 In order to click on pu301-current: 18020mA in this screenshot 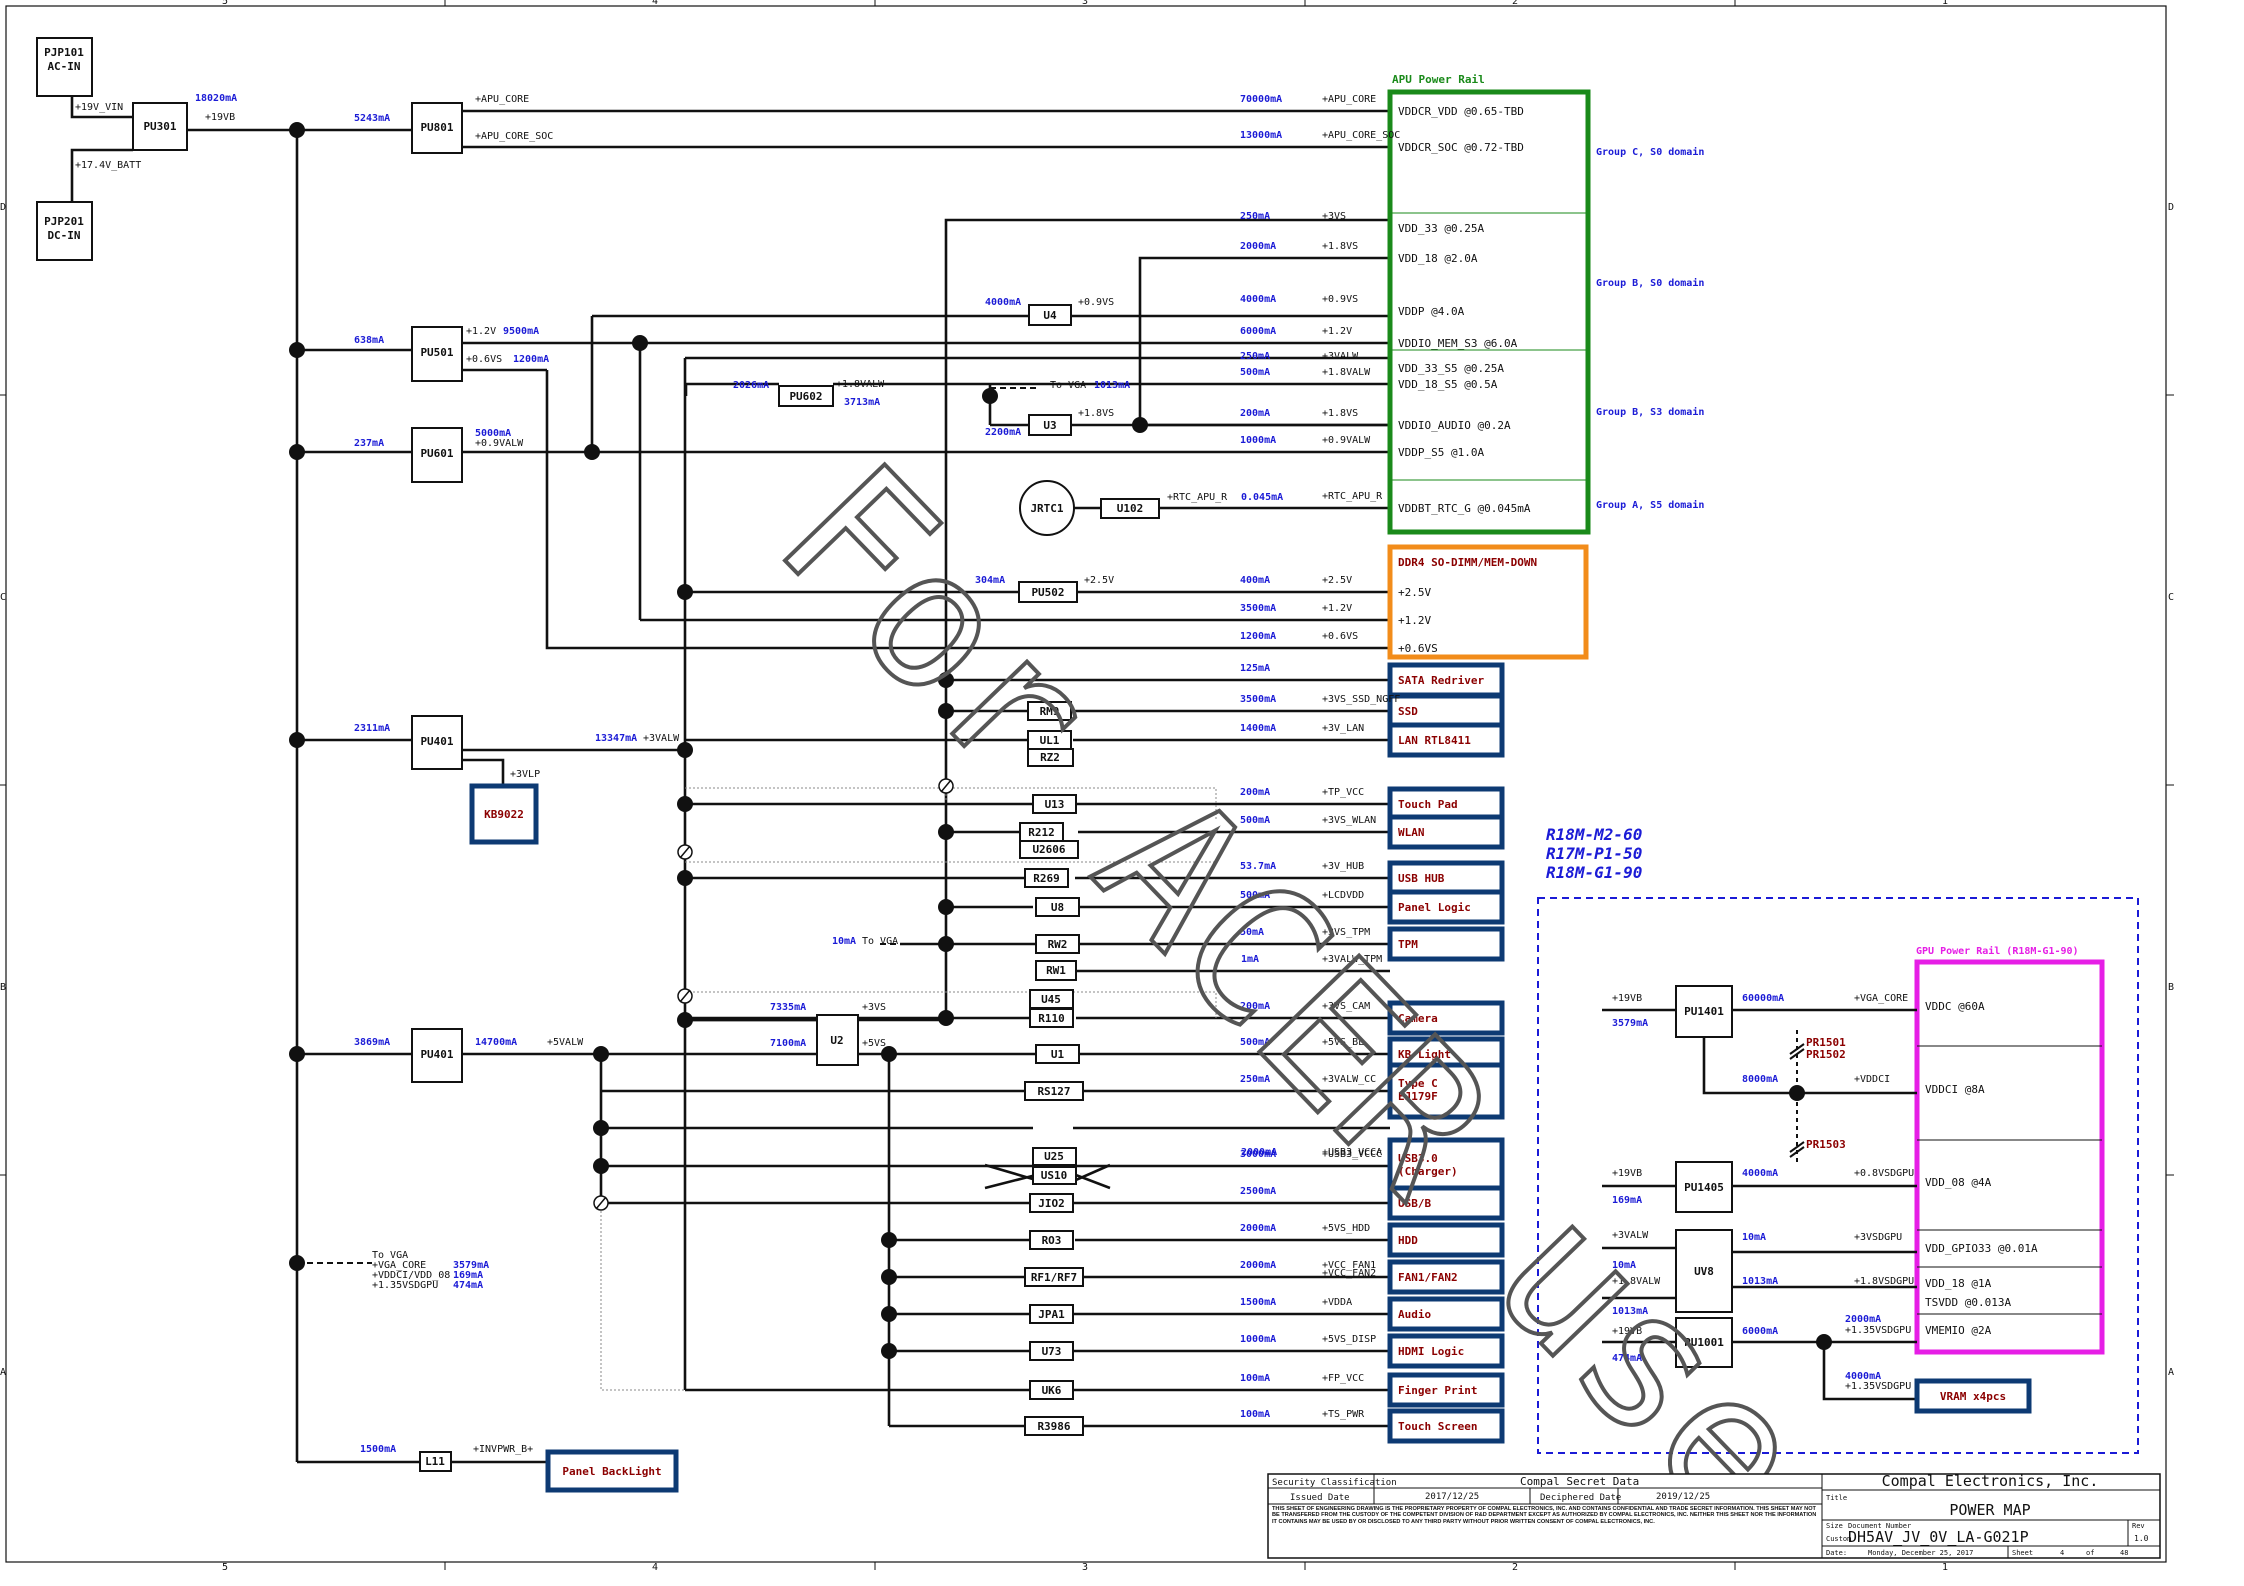, I will do `click(216, 98)`.